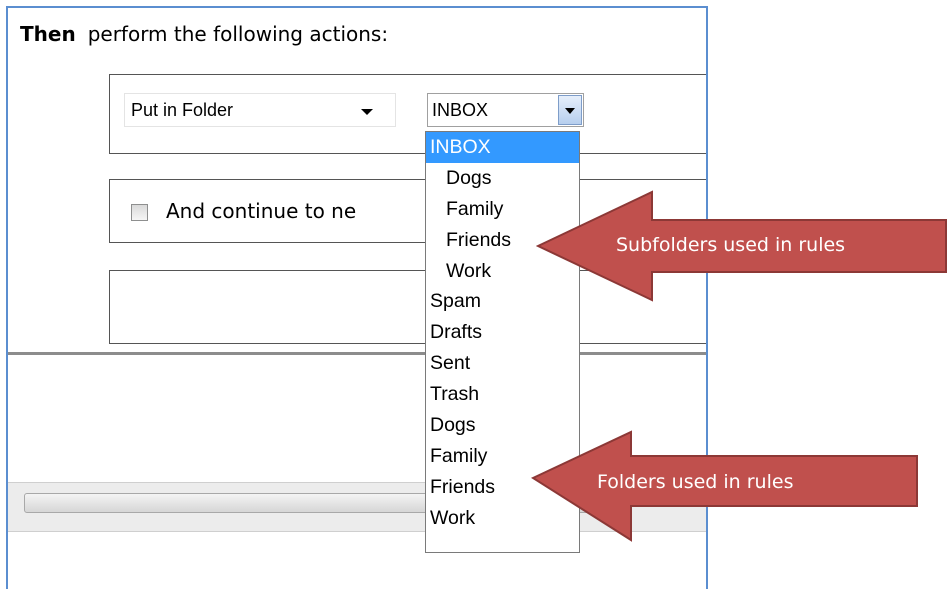  Describe the element at coordinates (238, 34) in the screenshot. I see `actions-heading-text: perform the following actions:` at that location.